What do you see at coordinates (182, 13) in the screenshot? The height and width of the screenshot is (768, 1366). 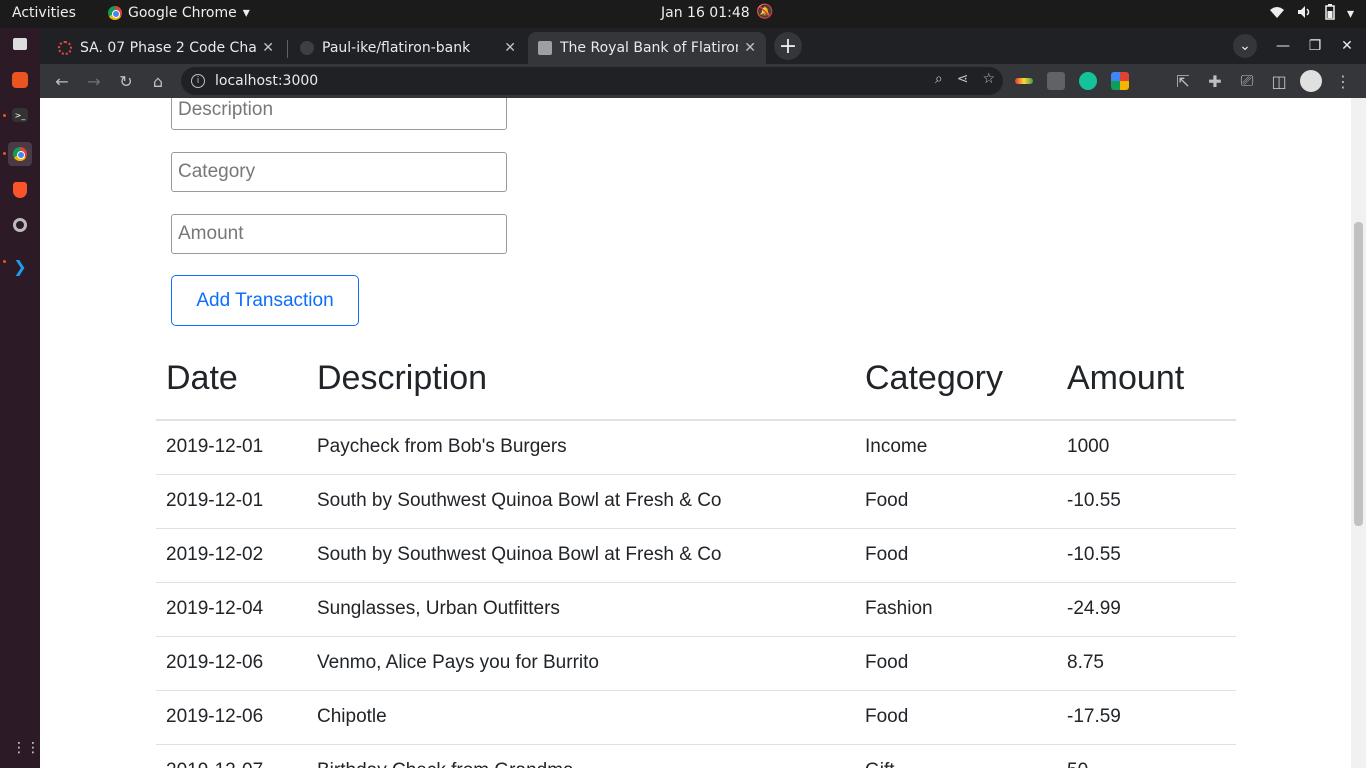 I see `app-menu-label: Google Chrome` at bounding box center [182, 13].